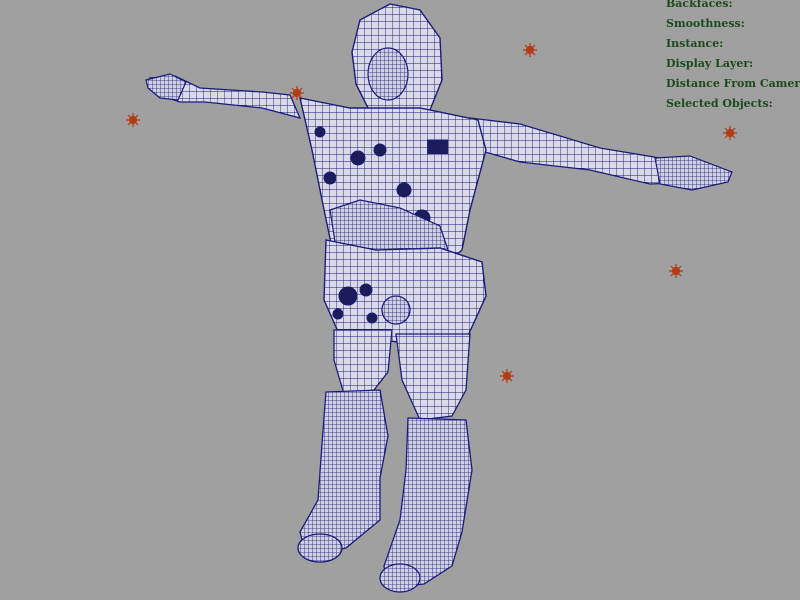  I want to click on left-leg, so click(345, 446).